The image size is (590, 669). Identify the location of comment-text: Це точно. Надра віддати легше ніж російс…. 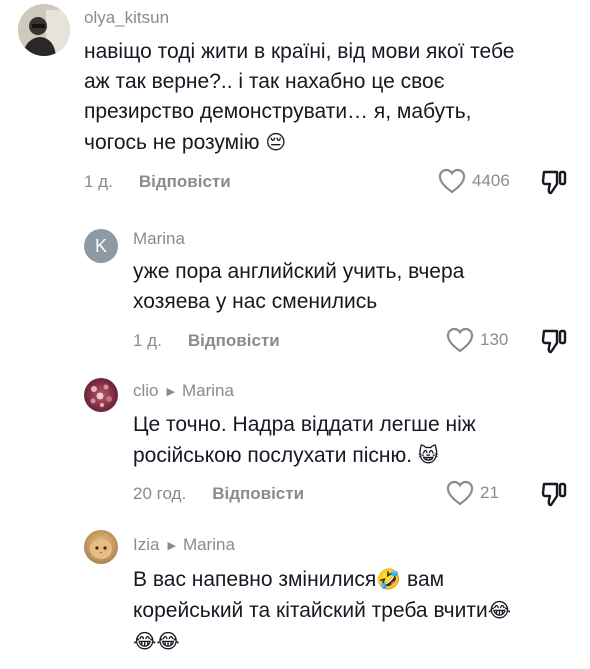
(304, 440).